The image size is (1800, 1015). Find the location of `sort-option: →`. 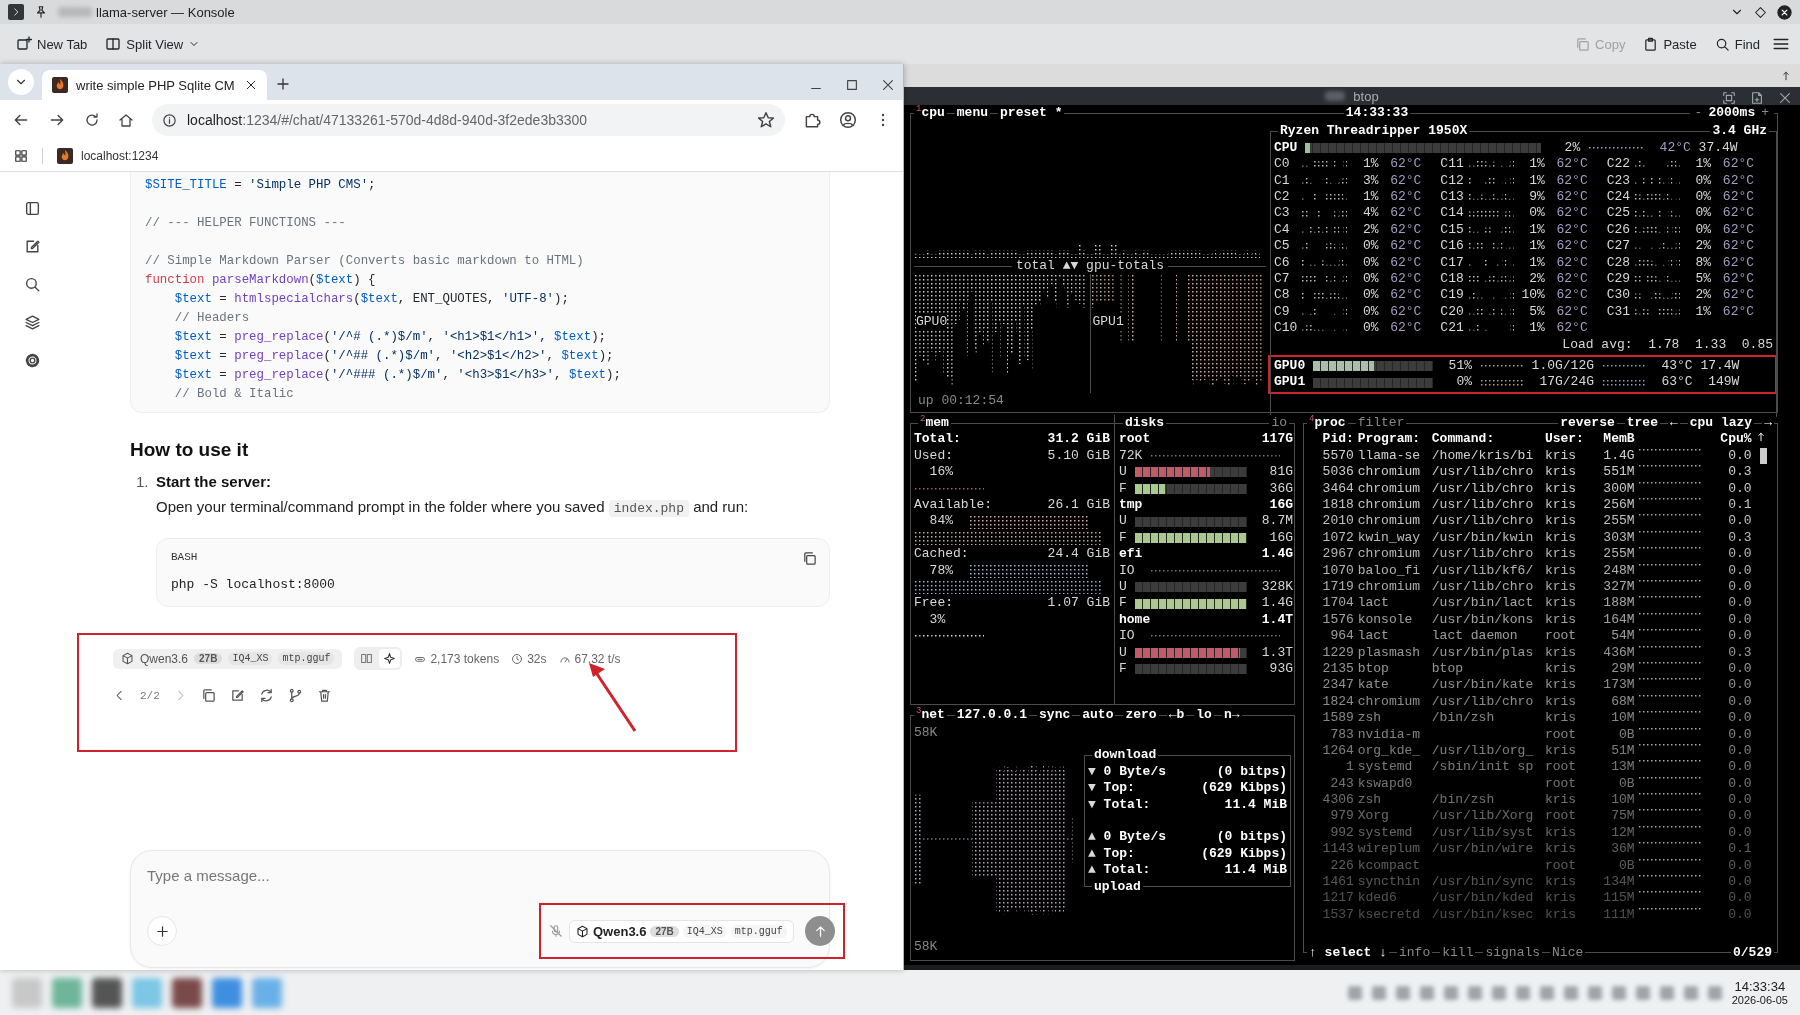

sort-option: → is located at coordinates (1768, 423).